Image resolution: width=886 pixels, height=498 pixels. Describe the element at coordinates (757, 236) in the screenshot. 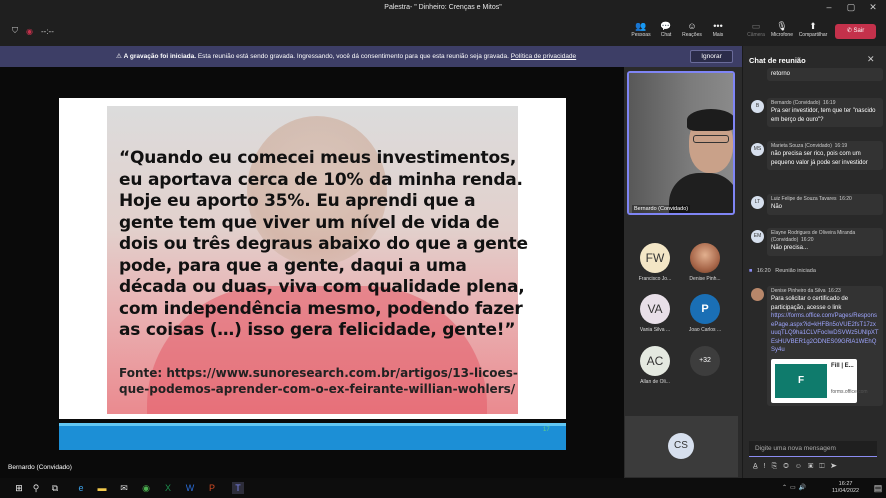

I see `avatar: EM` at that location.